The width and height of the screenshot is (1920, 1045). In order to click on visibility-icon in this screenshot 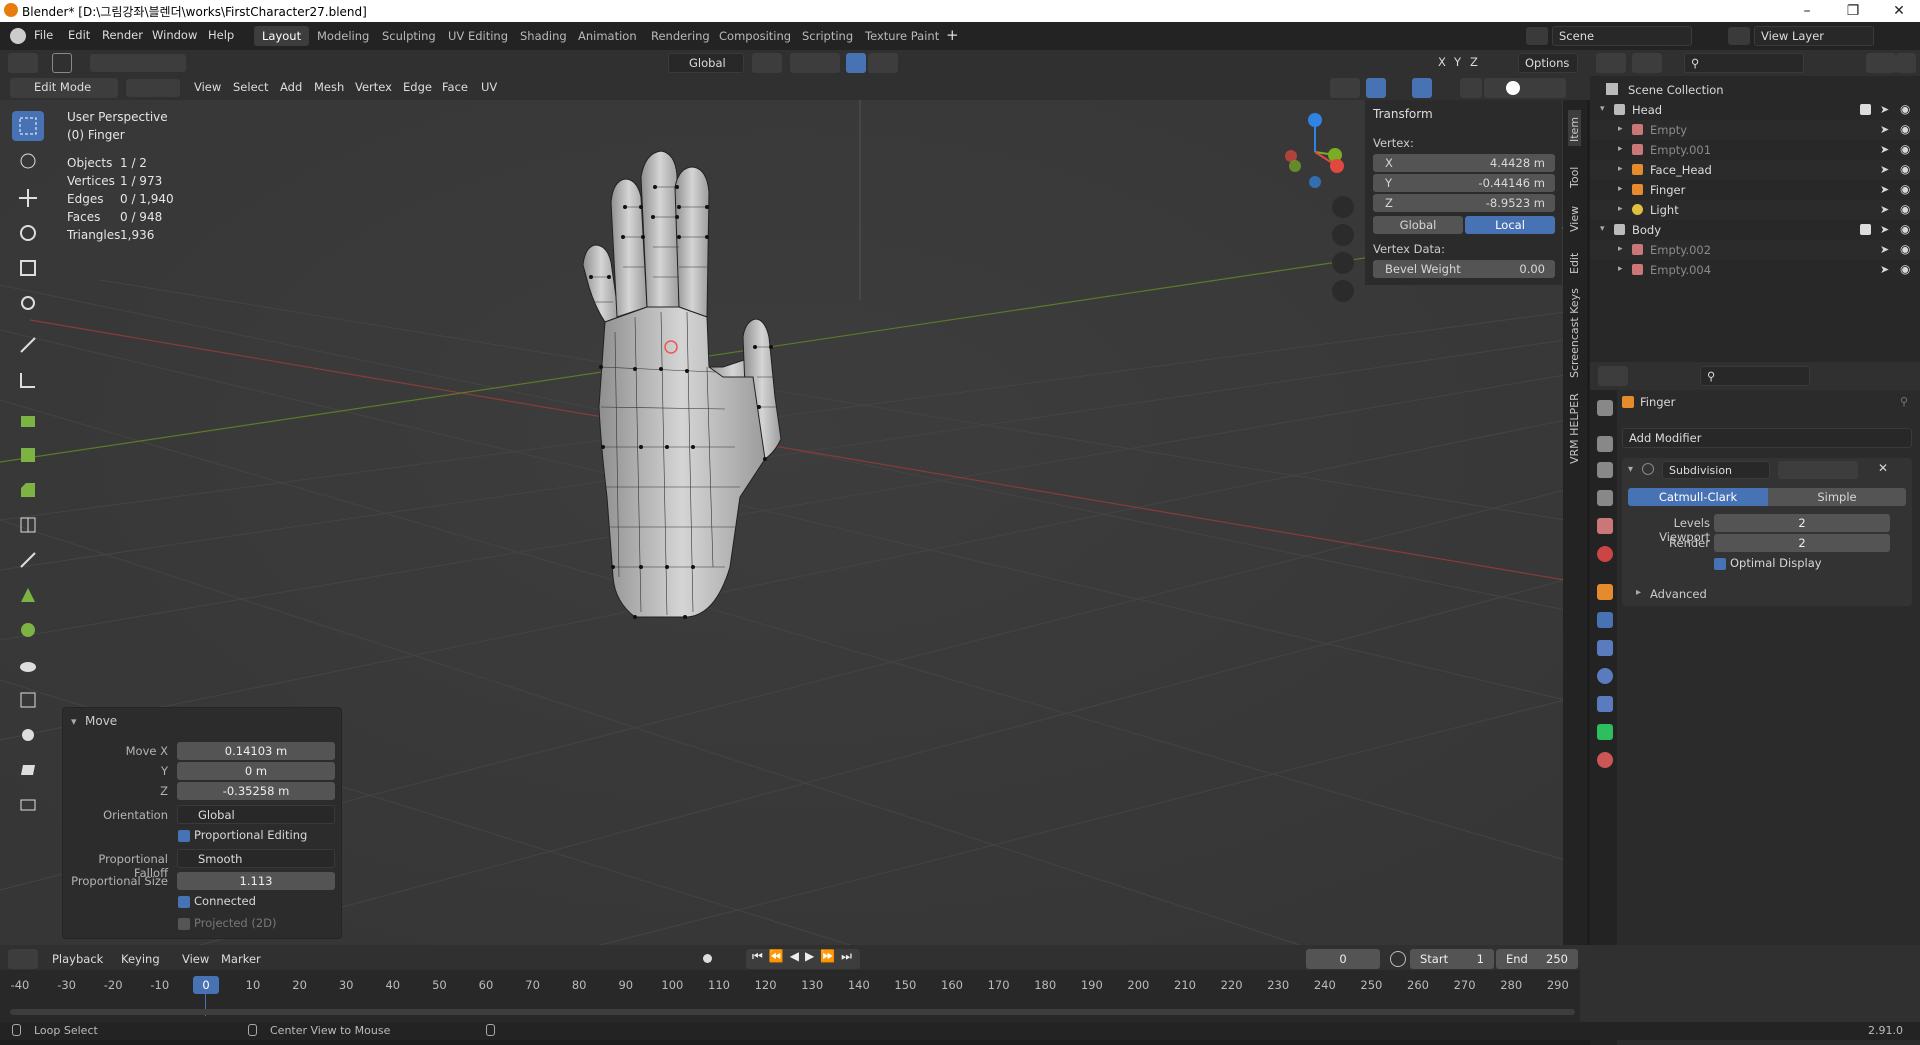, I will do `click(1345, 88)`.